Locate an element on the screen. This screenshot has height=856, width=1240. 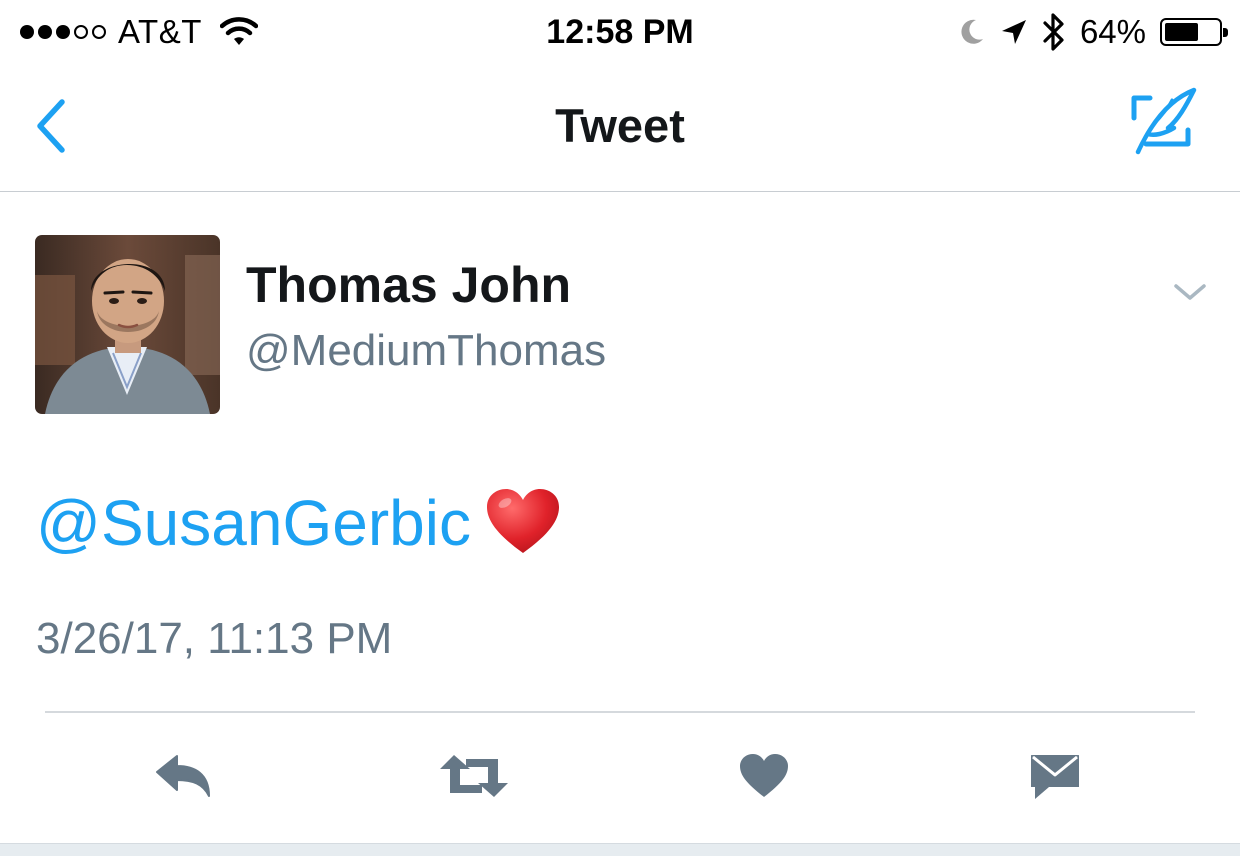
avatar is located at coordinates (127, 324).